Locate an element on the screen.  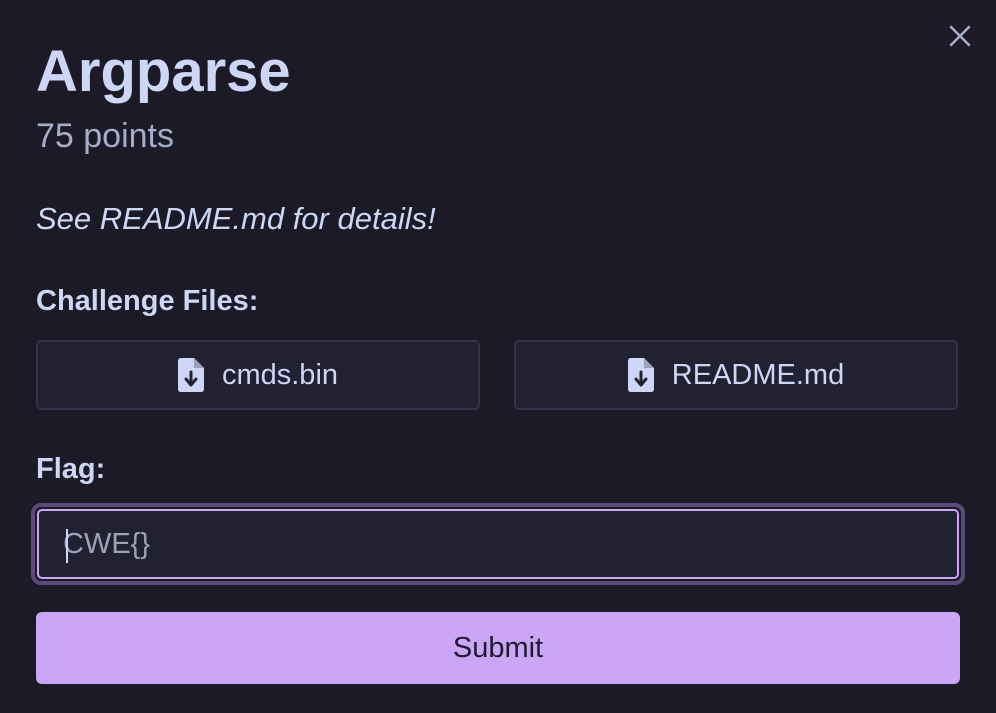
flag-label: Flag: is located at coordinates (71, 469).